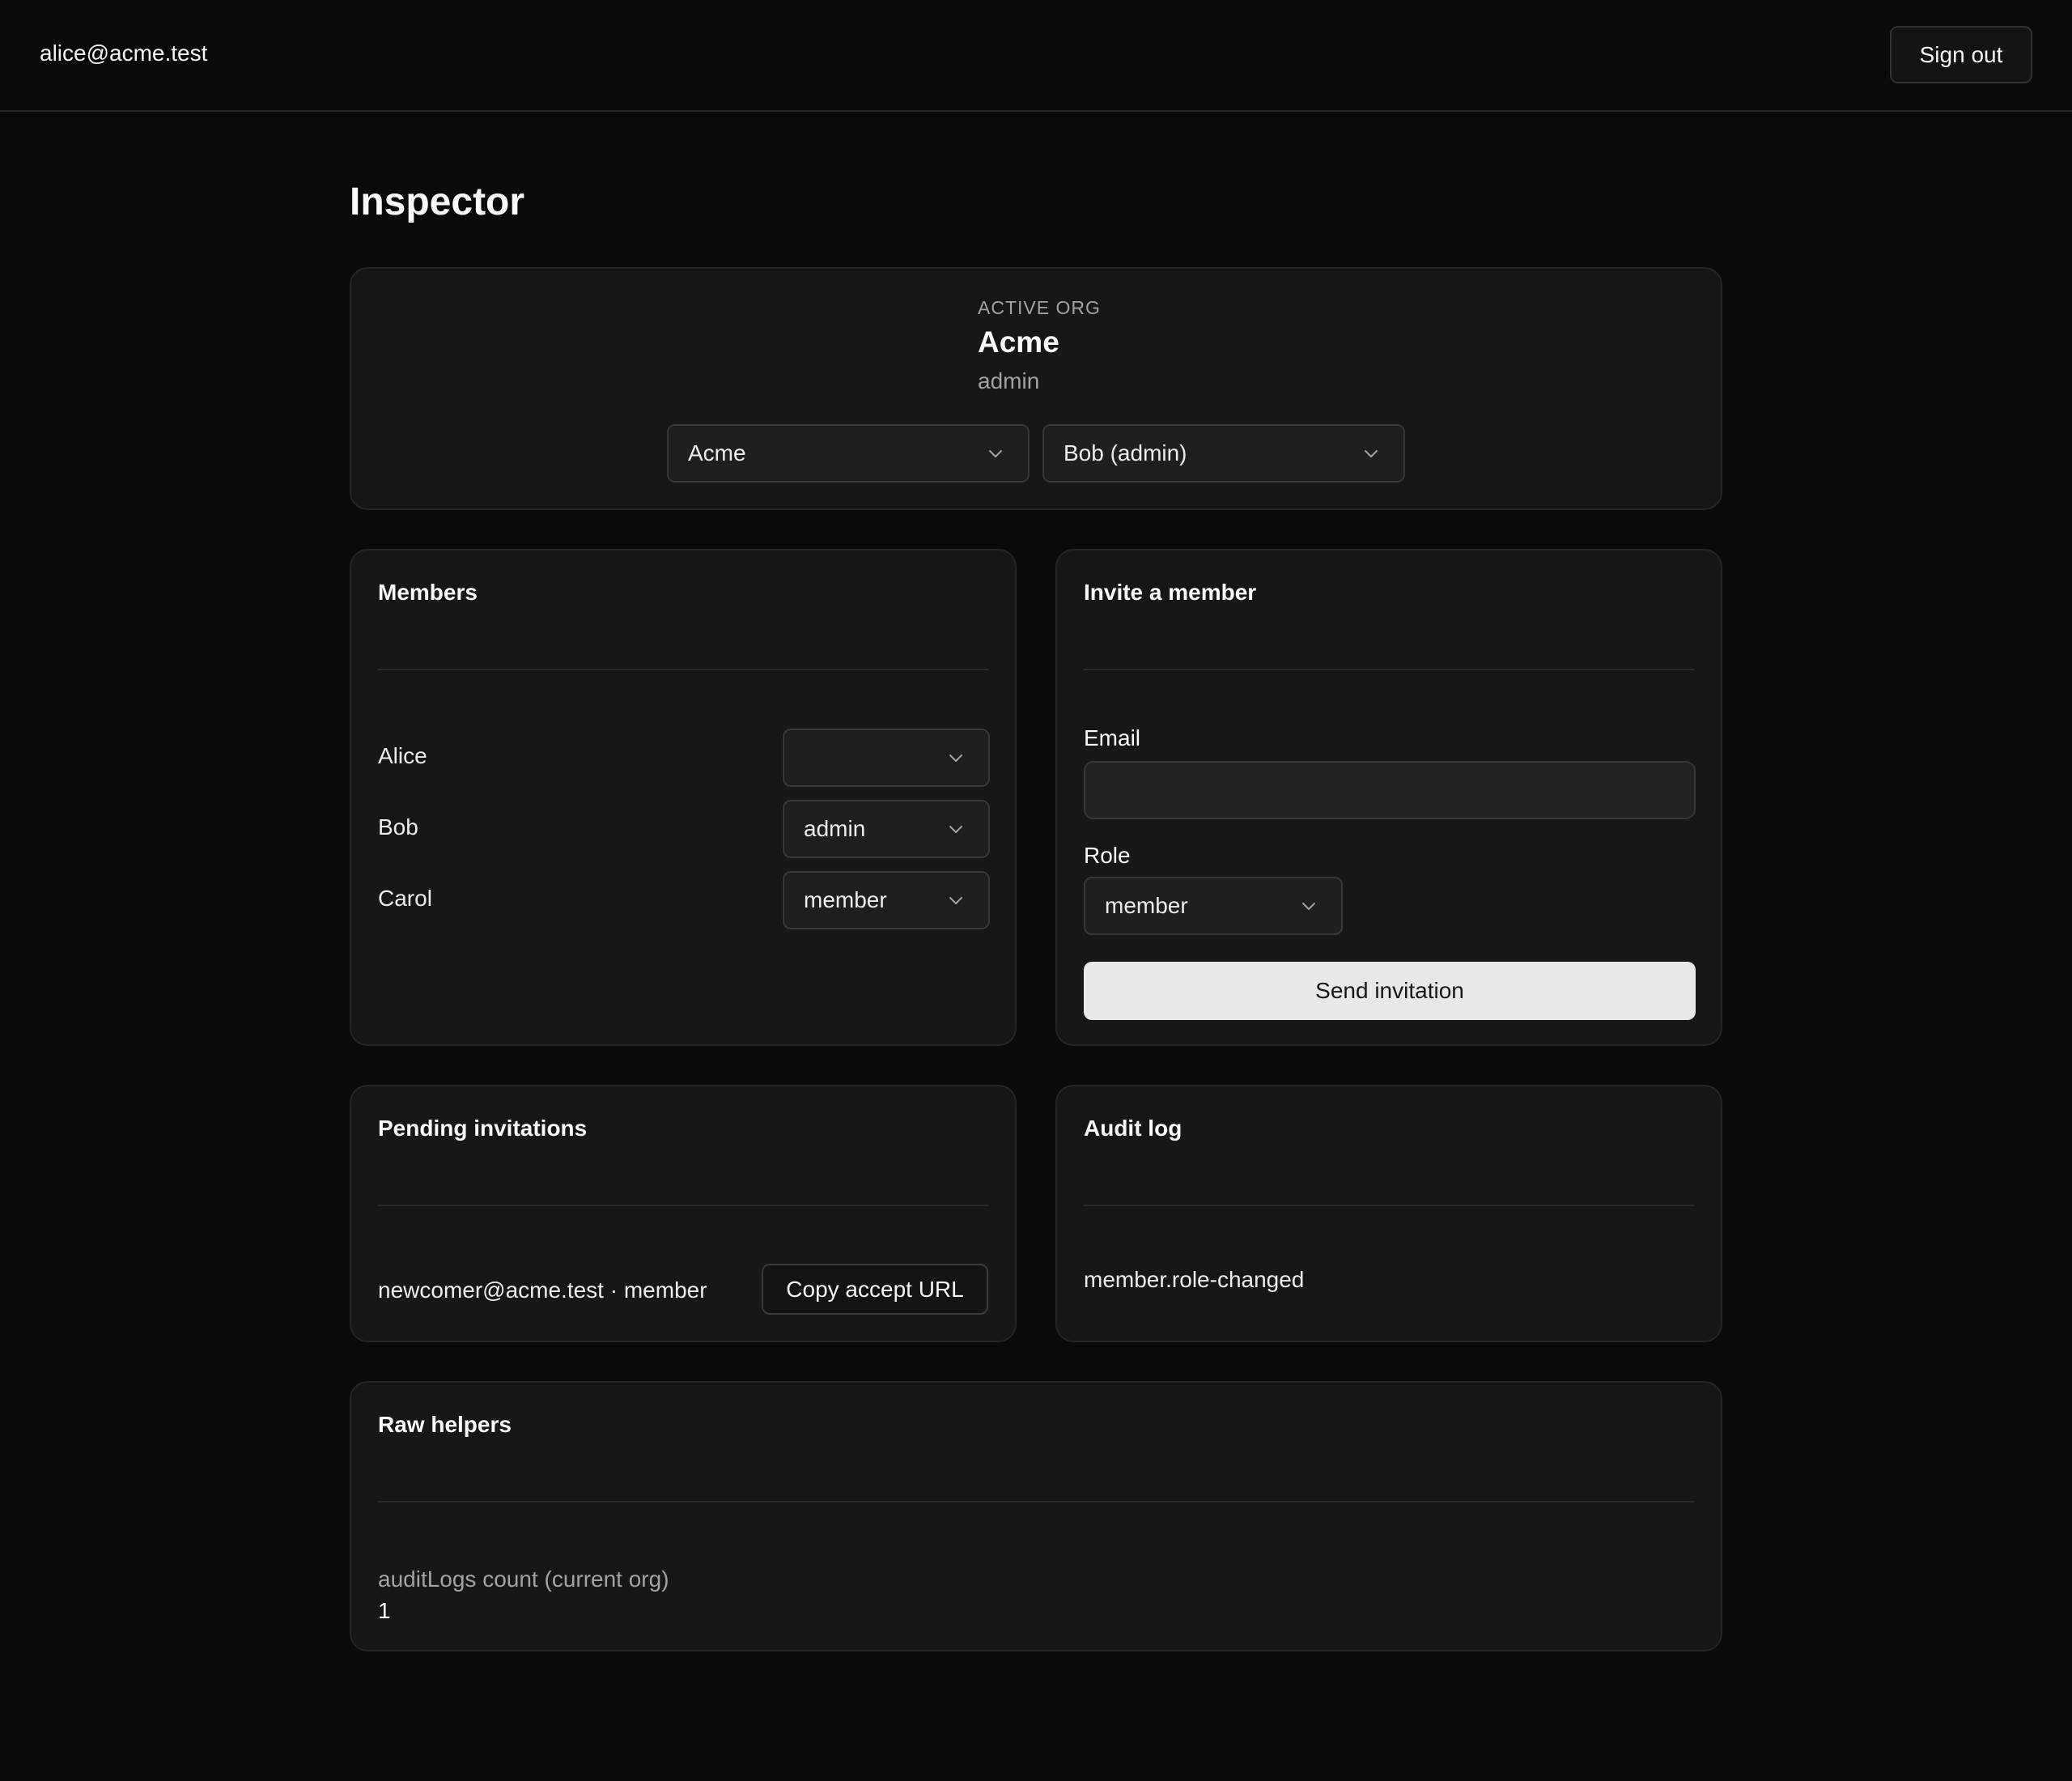 The image size is (2072, 1781). What do you see at coordinates (1223, 453) in the screenshot?
I see `user-select: Bob (admin)` at bounding box center [1223, 453].